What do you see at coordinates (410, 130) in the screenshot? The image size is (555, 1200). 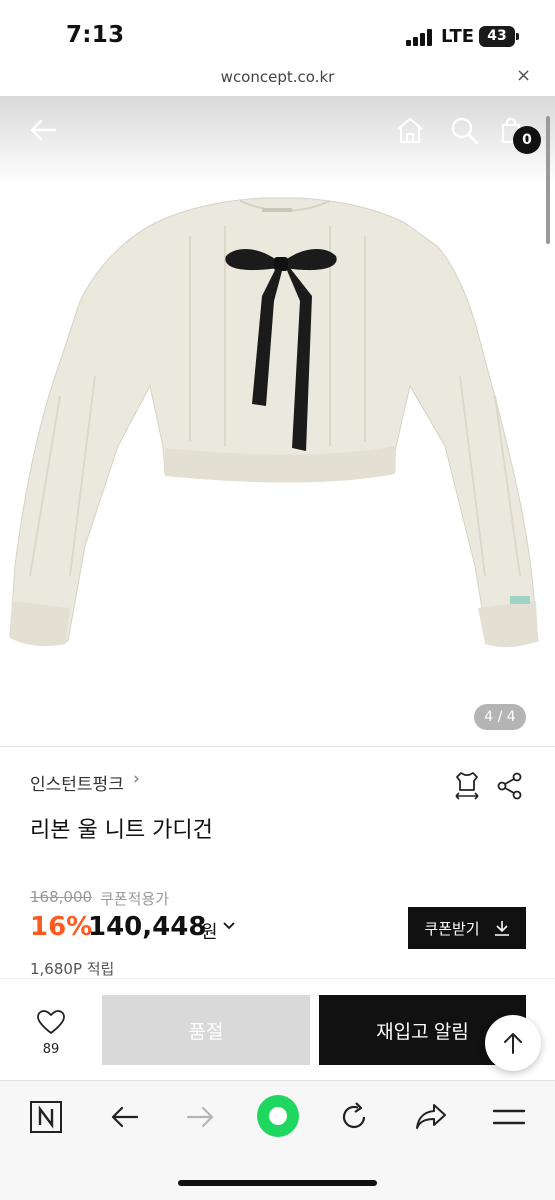 I see `home-icon` at bounding box center [410, 130].